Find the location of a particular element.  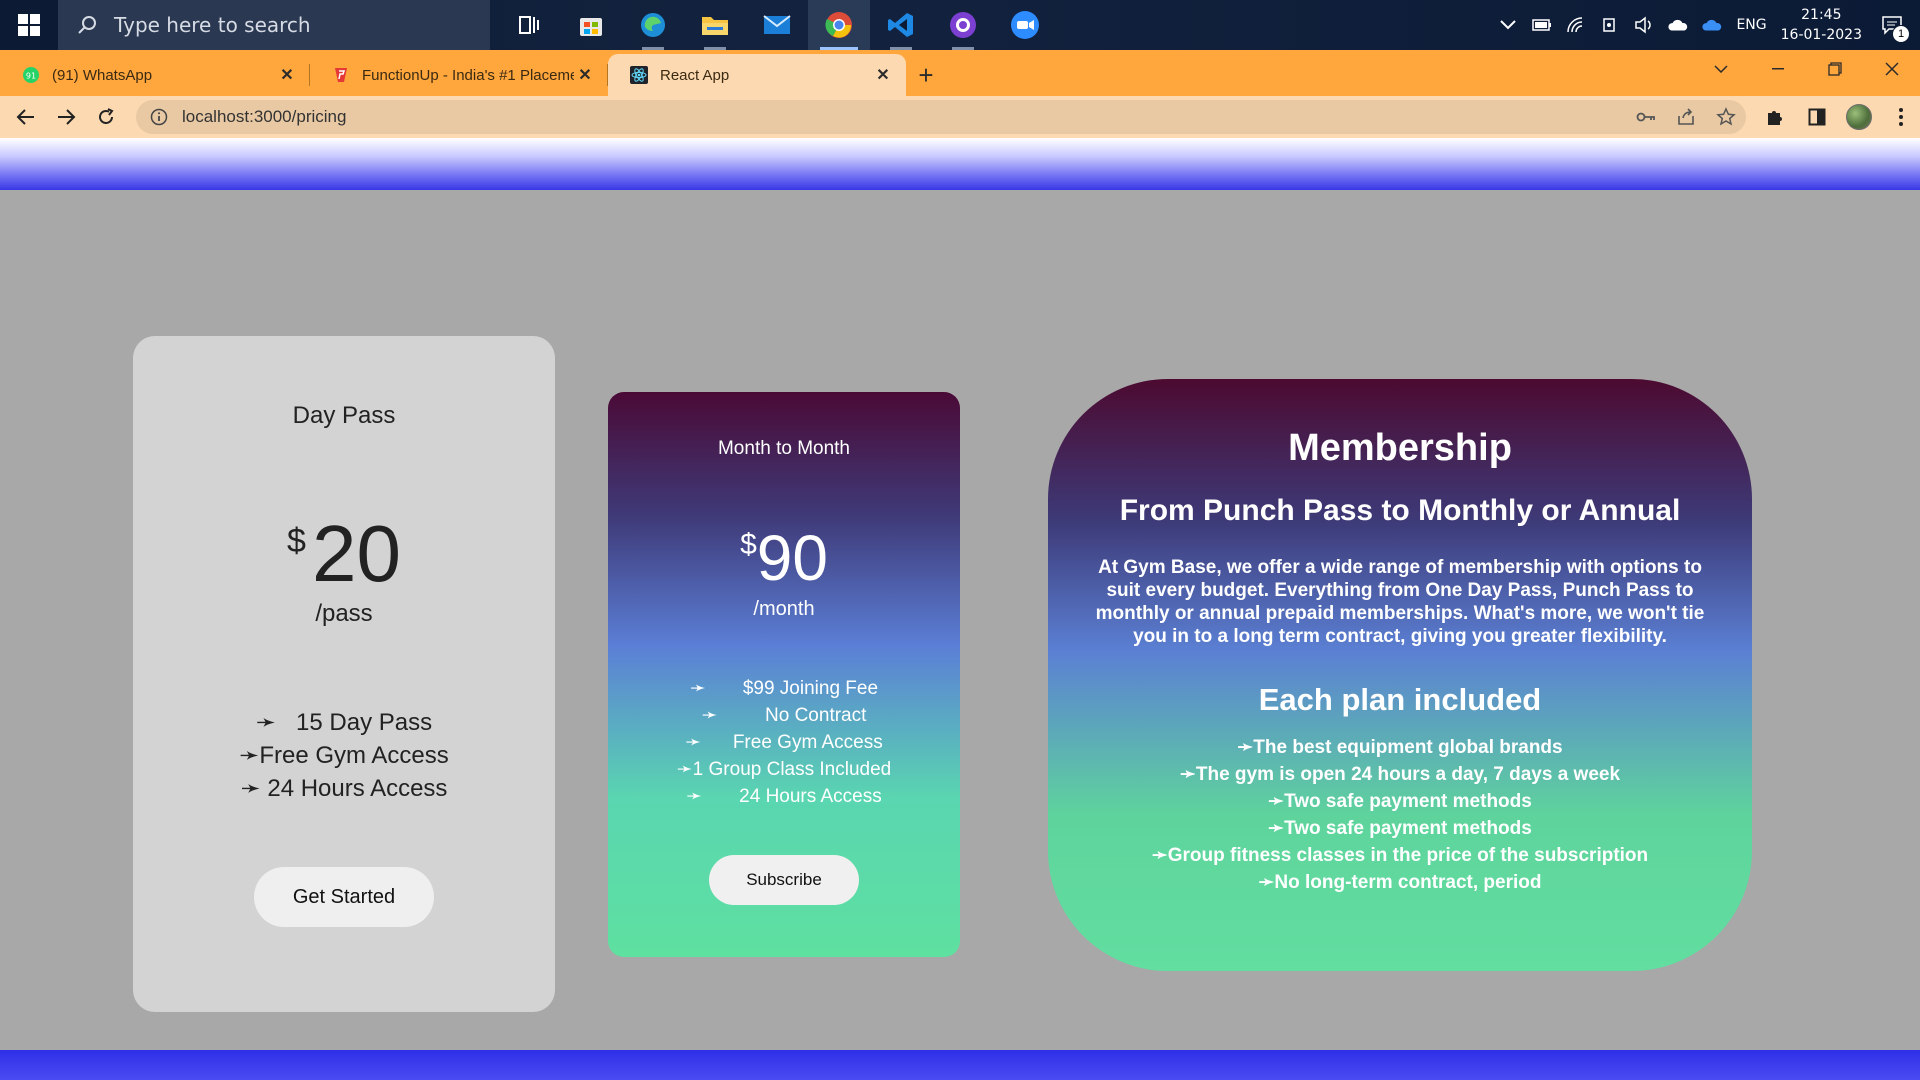

avatar is located at coordinates (1859, 117).